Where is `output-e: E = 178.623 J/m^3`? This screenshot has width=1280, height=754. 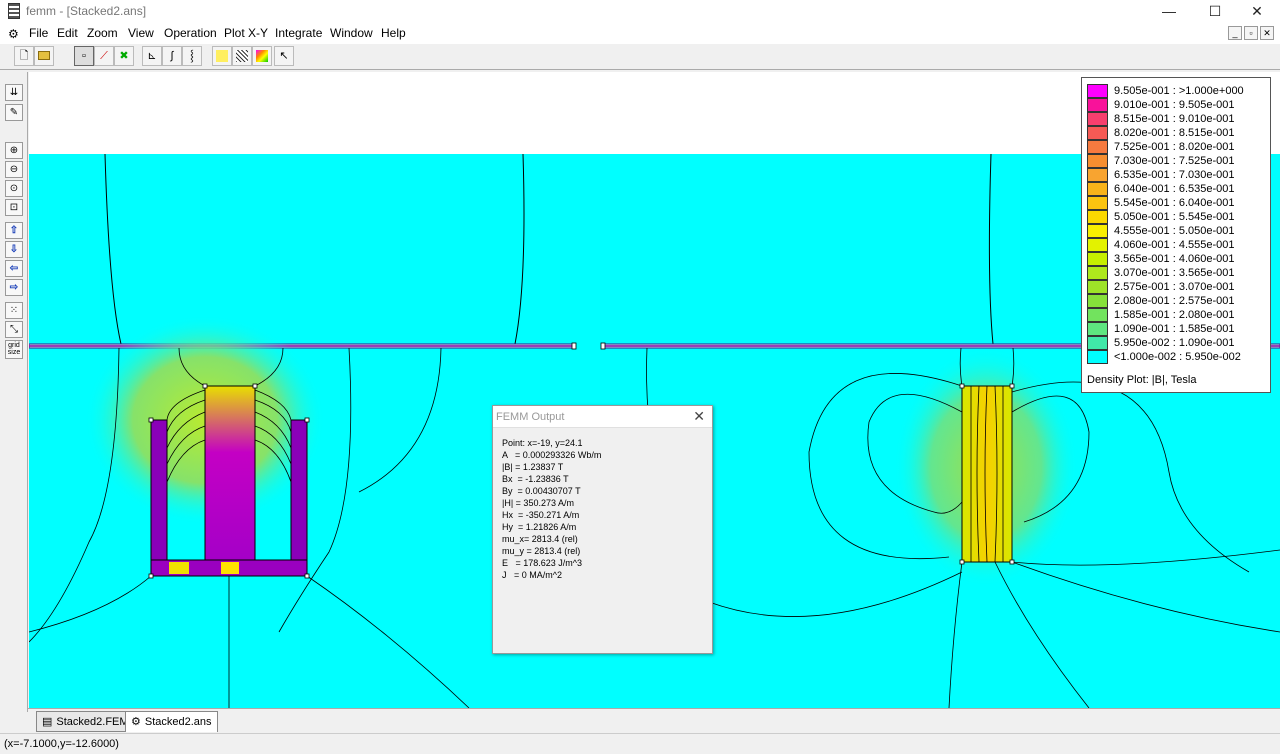 output-e: E = 178.623 J/m^3 is located at coordinates (542, 563).